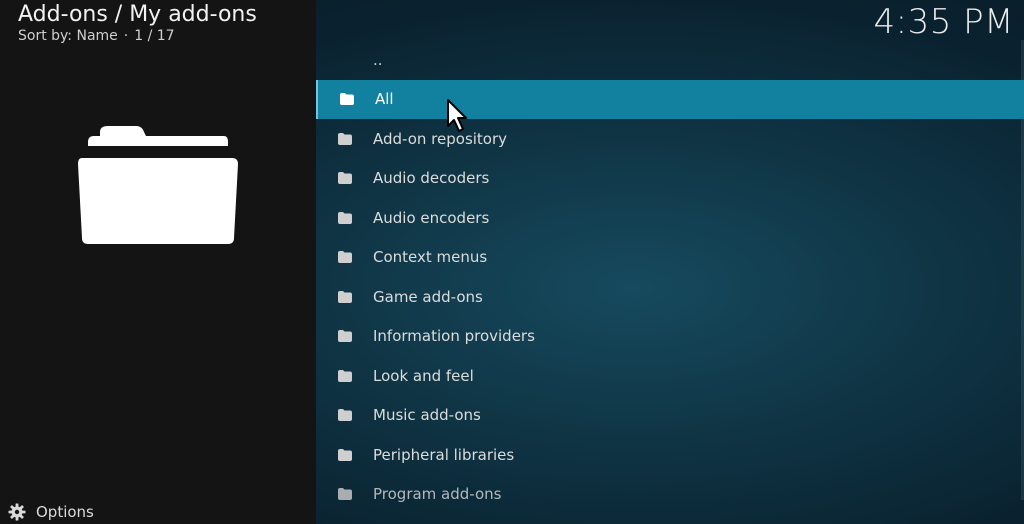 The height and width of the screenshot is (524, 1024). I want to click on list-item-label: Audio decoders, so click(431, 178).